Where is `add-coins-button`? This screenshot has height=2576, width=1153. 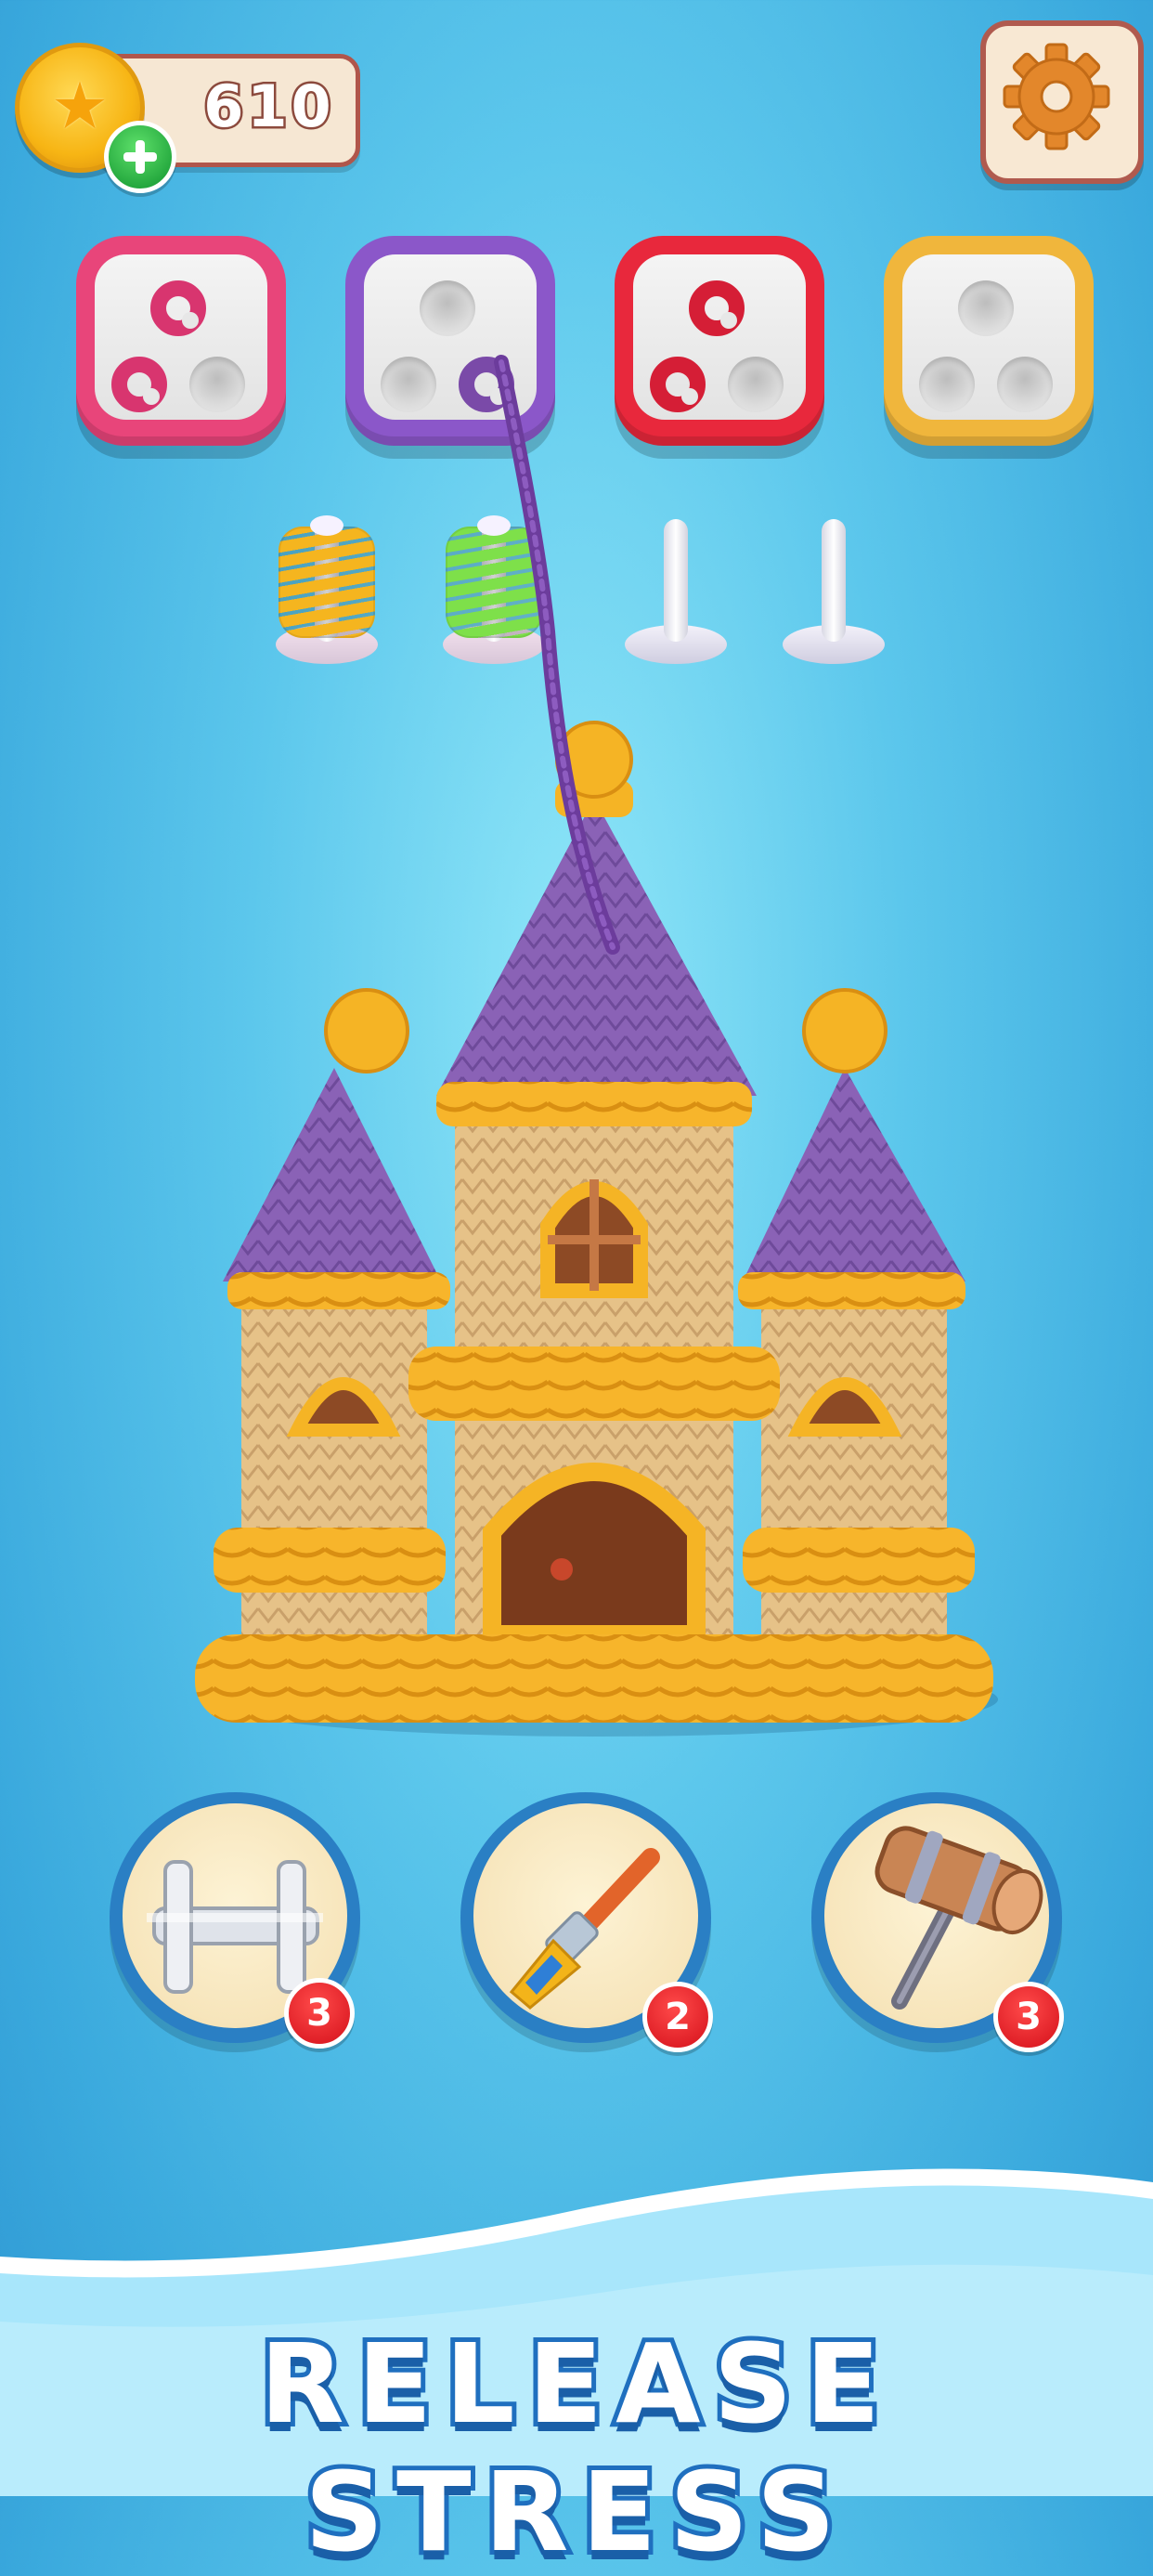
add-coins-button is located at coordinates (140, 157).